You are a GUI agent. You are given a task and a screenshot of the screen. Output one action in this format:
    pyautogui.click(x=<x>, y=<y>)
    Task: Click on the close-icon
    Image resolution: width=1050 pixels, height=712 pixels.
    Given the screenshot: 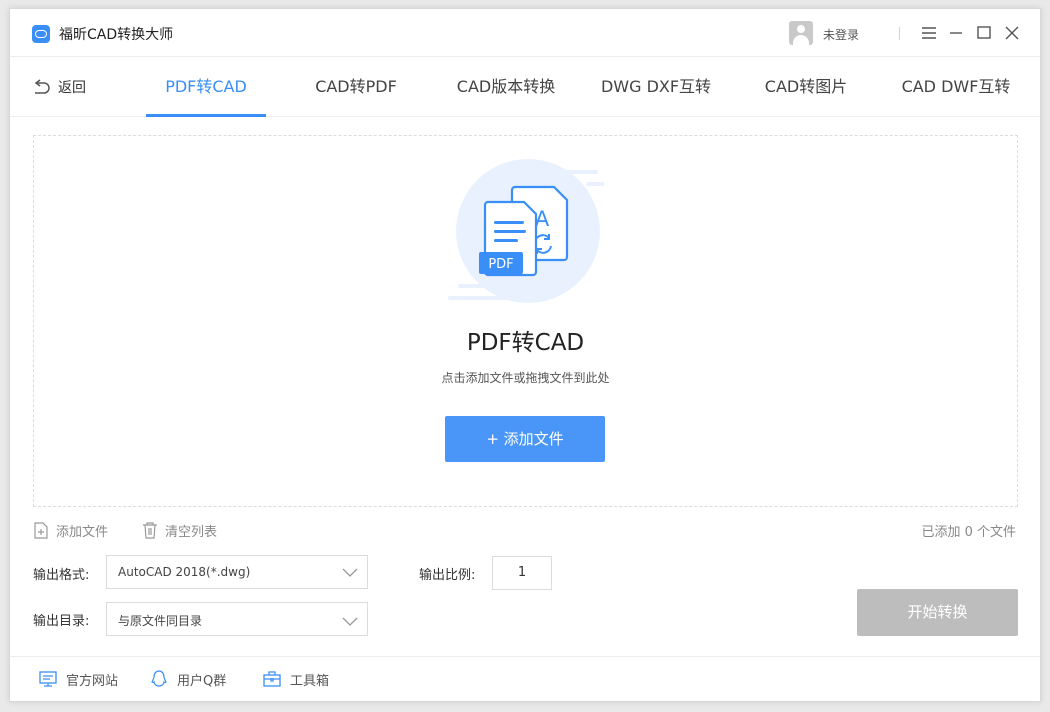 What is the action you would take?
    pyautogui.click(x=1012, y=33)
    